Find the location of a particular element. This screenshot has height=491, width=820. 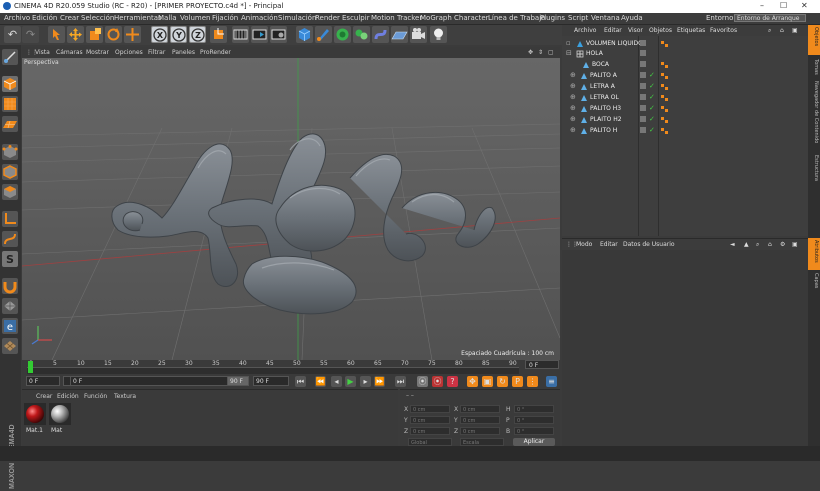

key-position-icon: ✥ is located at coordinates (472, 381).